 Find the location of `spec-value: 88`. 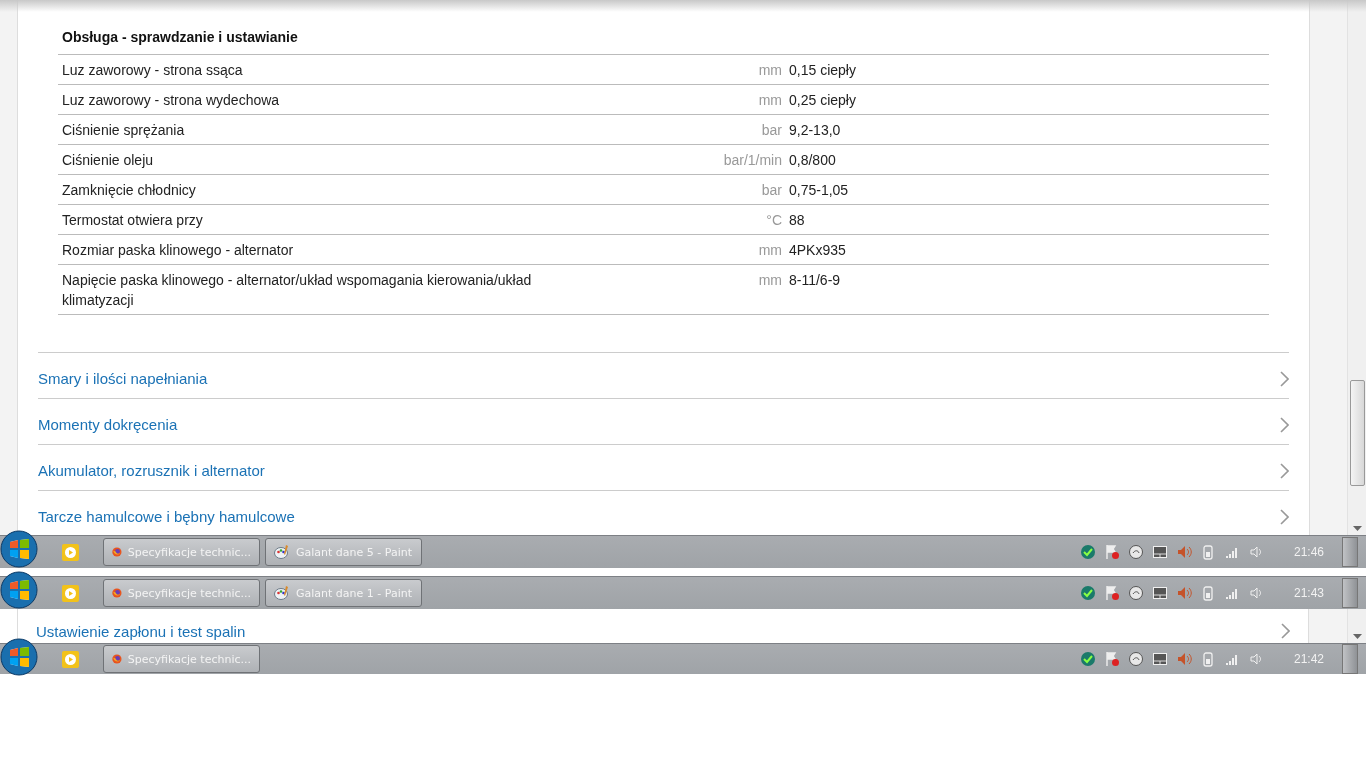

spec-value: 88 is located at coordinates (797, 220).